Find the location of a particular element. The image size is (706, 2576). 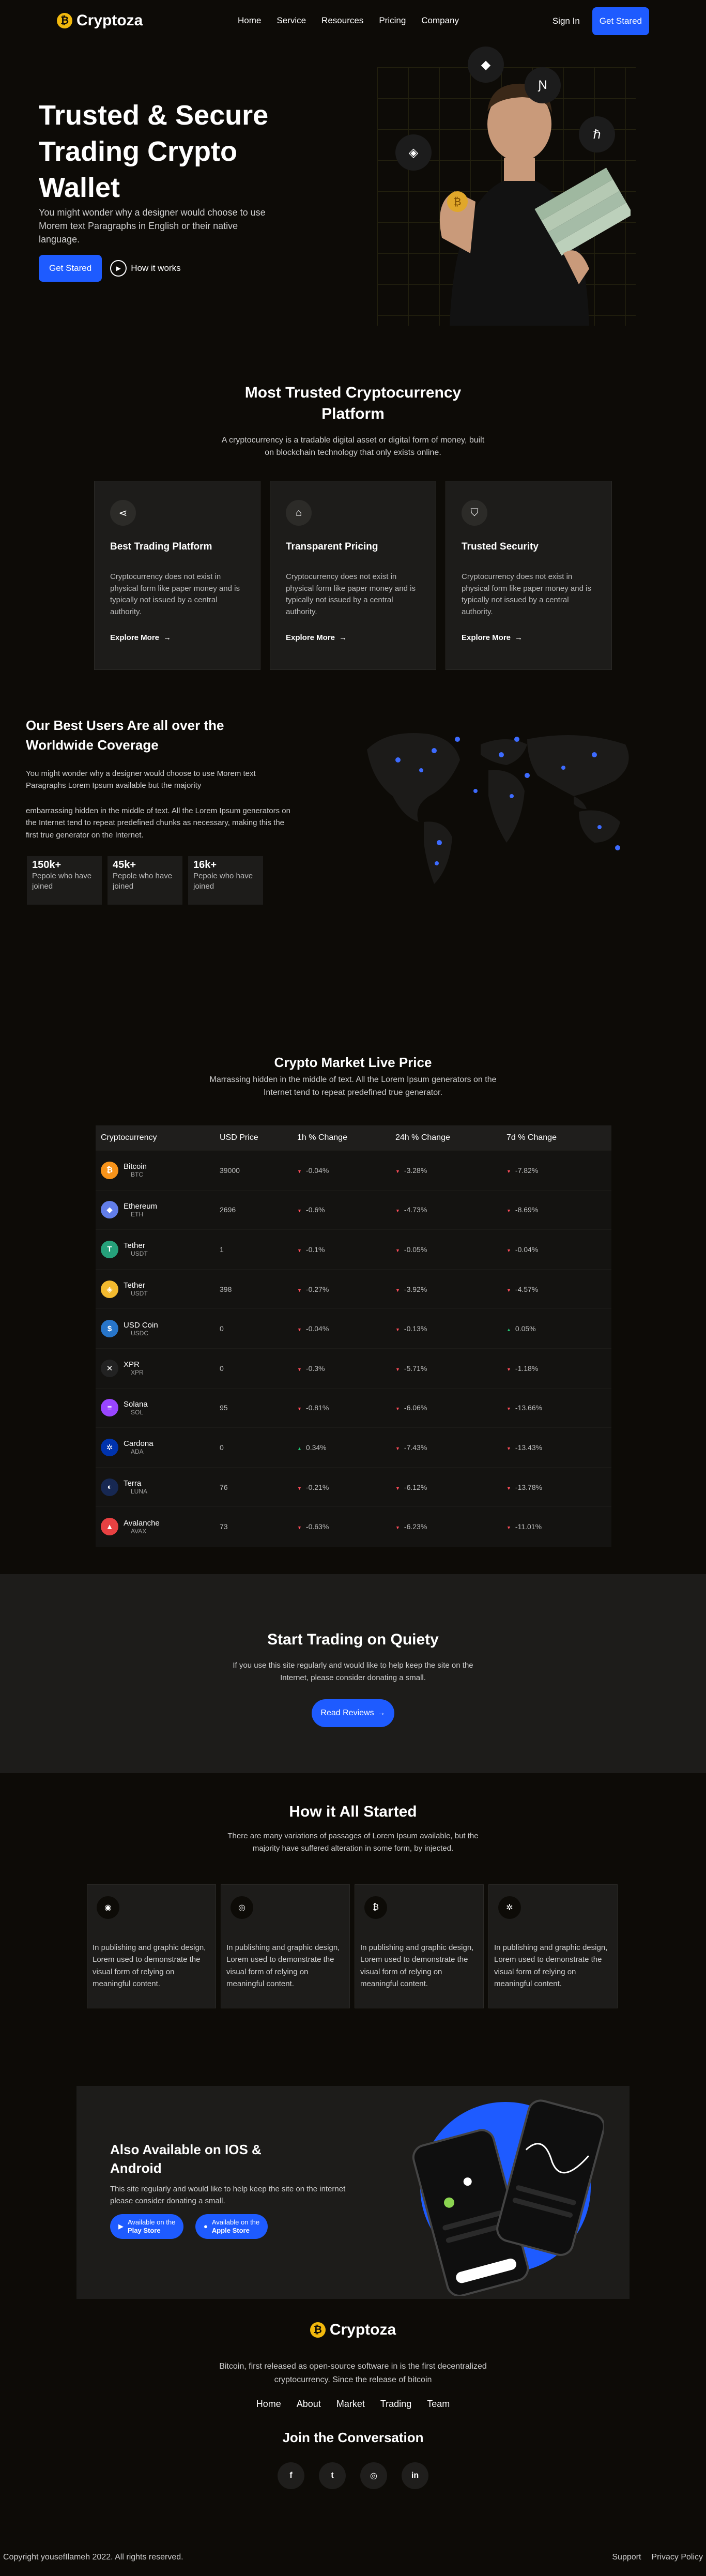

read-reviews-label: Read Reviews is located at coordinates (347, 1713).